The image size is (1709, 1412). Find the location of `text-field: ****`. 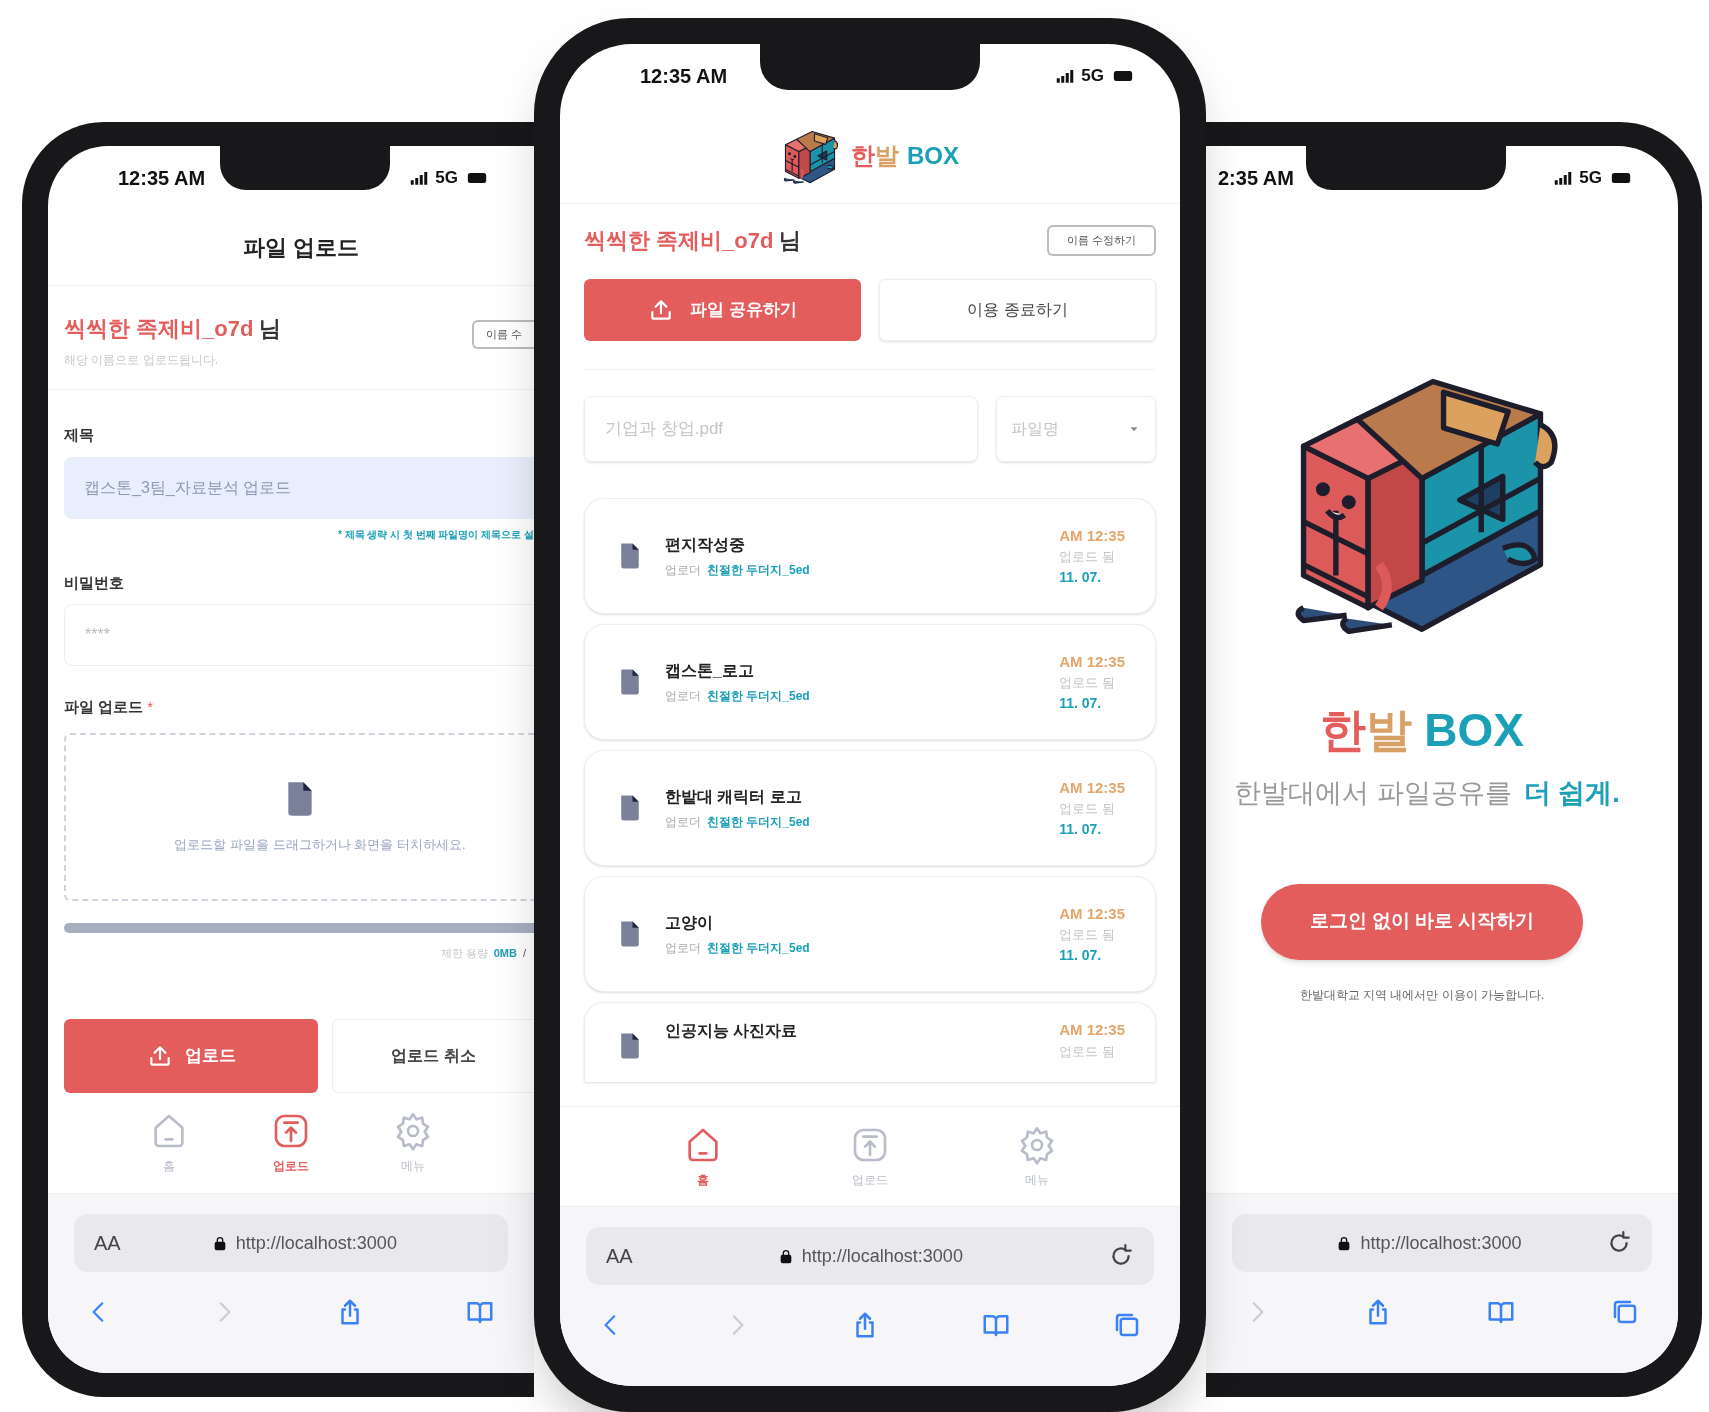

text-field: **** is located at coordinates (299, 635).